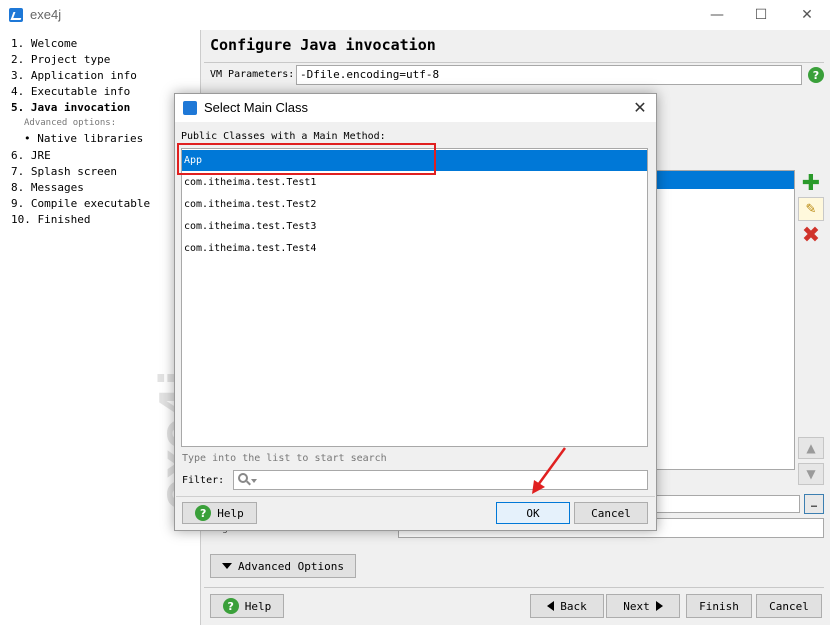 The width and height of the screenshot is (830, 625). What do you see at coordinates (252, 74) in the screenshot?
I see `vm-parameters-label: VM Parameters:` at bounding box center [252, 74].